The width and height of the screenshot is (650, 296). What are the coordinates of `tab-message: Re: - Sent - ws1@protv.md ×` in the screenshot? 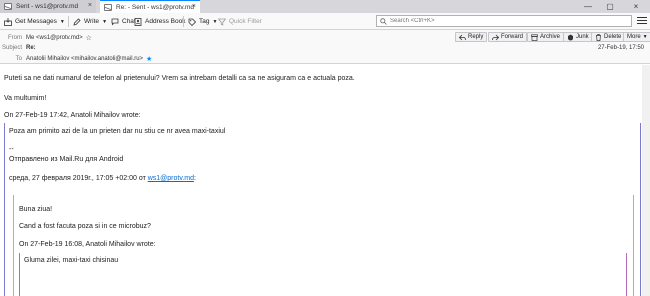 It's located at (150, 6).